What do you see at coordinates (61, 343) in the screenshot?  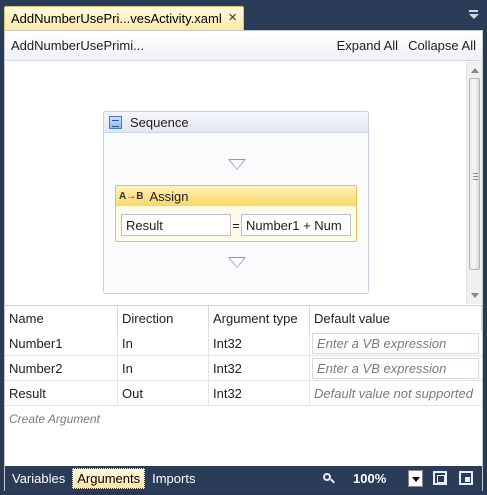 I see `argument-name: Number1` at bounding box center [61, 343].